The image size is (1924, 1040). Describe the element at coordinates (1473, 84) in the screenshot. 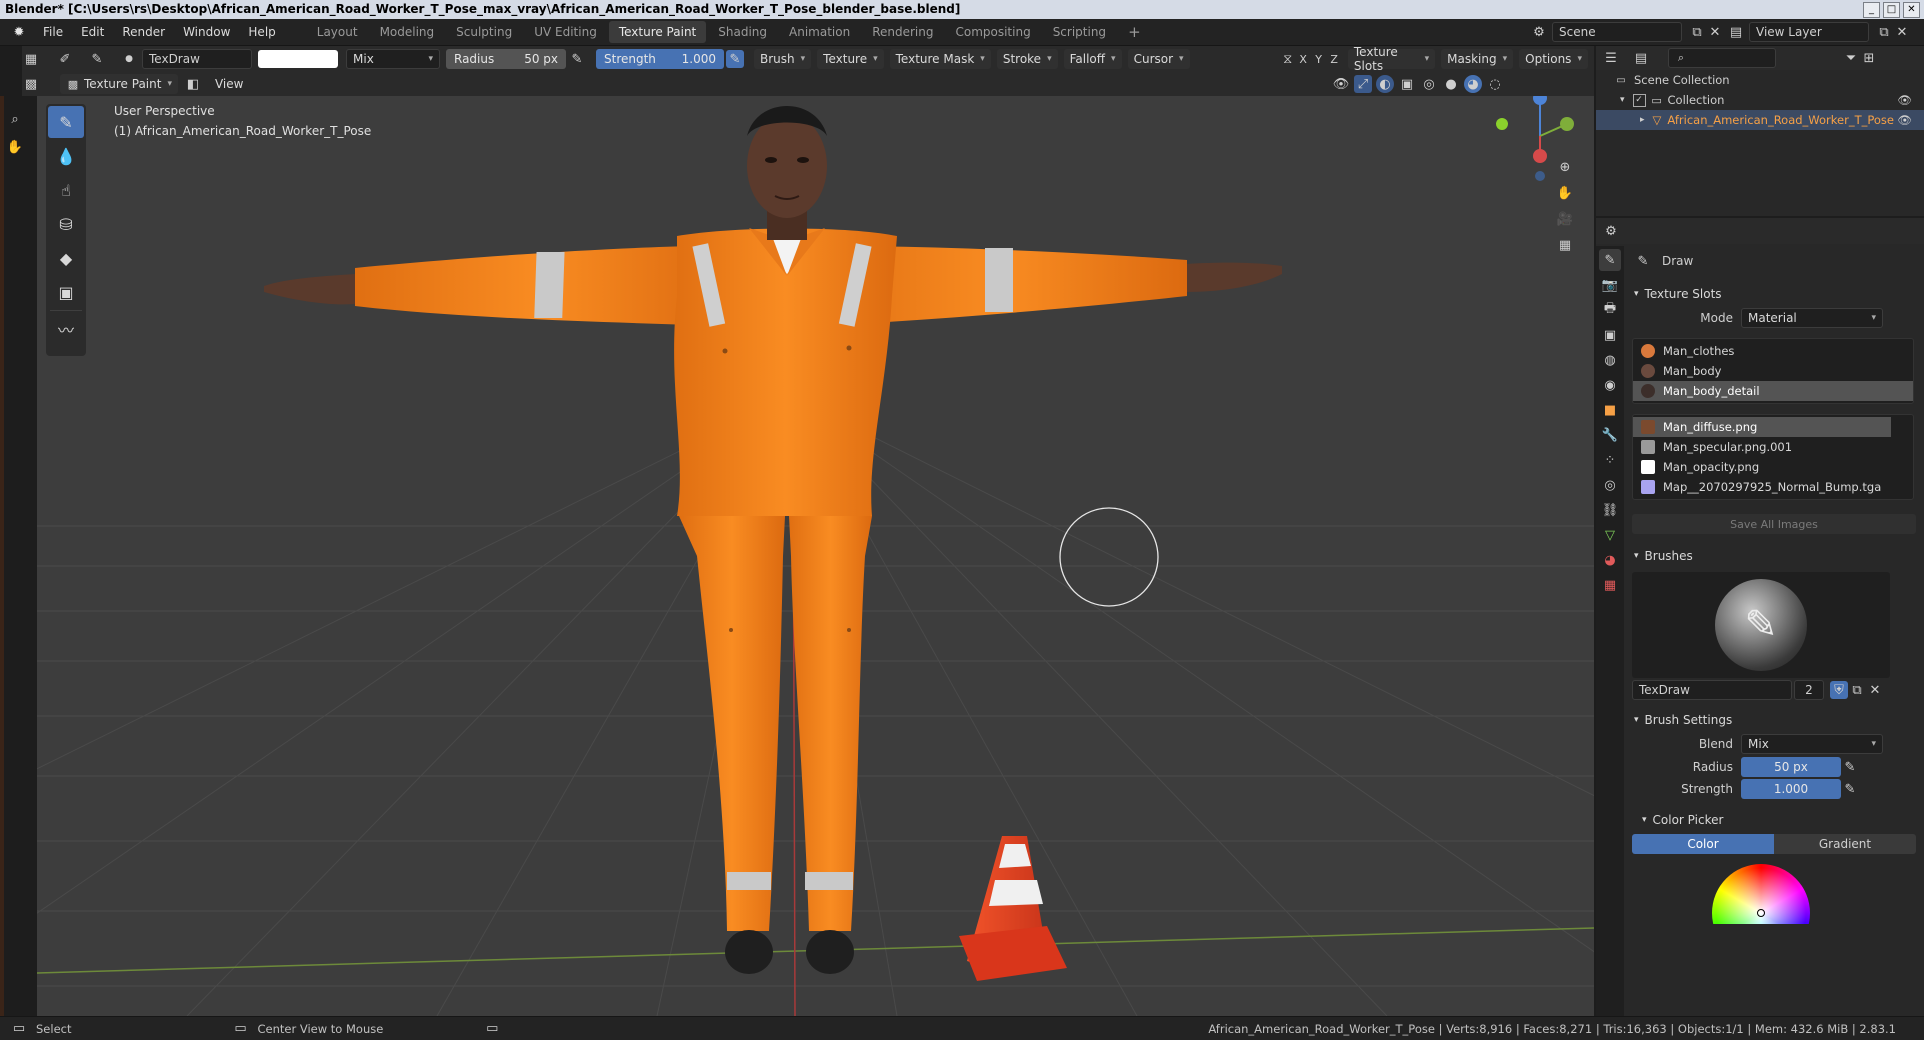

I see `material-shading-icon: ◕` at that location.